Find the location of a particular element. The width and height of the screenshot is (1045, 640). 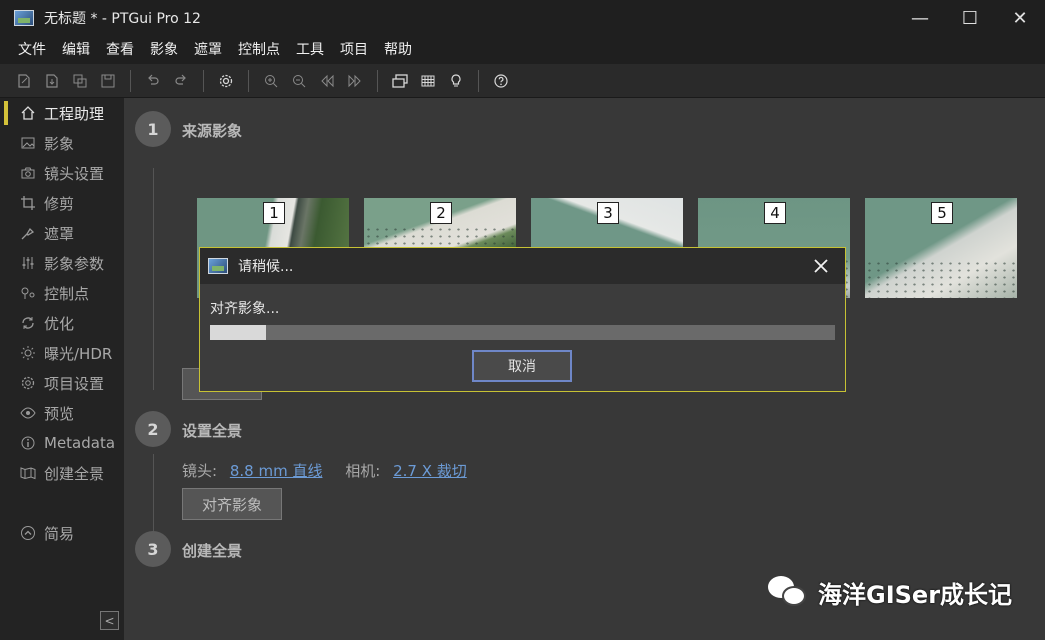

sidebar-item-project-assistant: 工程助理 is located at coordinates (62, 113).